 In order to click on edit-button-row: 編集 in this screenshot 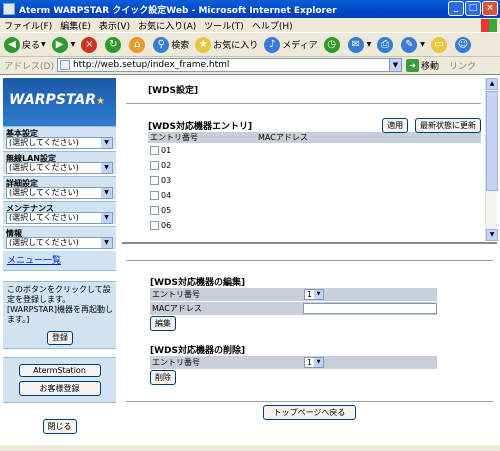, I will do `click(293, 323)`.